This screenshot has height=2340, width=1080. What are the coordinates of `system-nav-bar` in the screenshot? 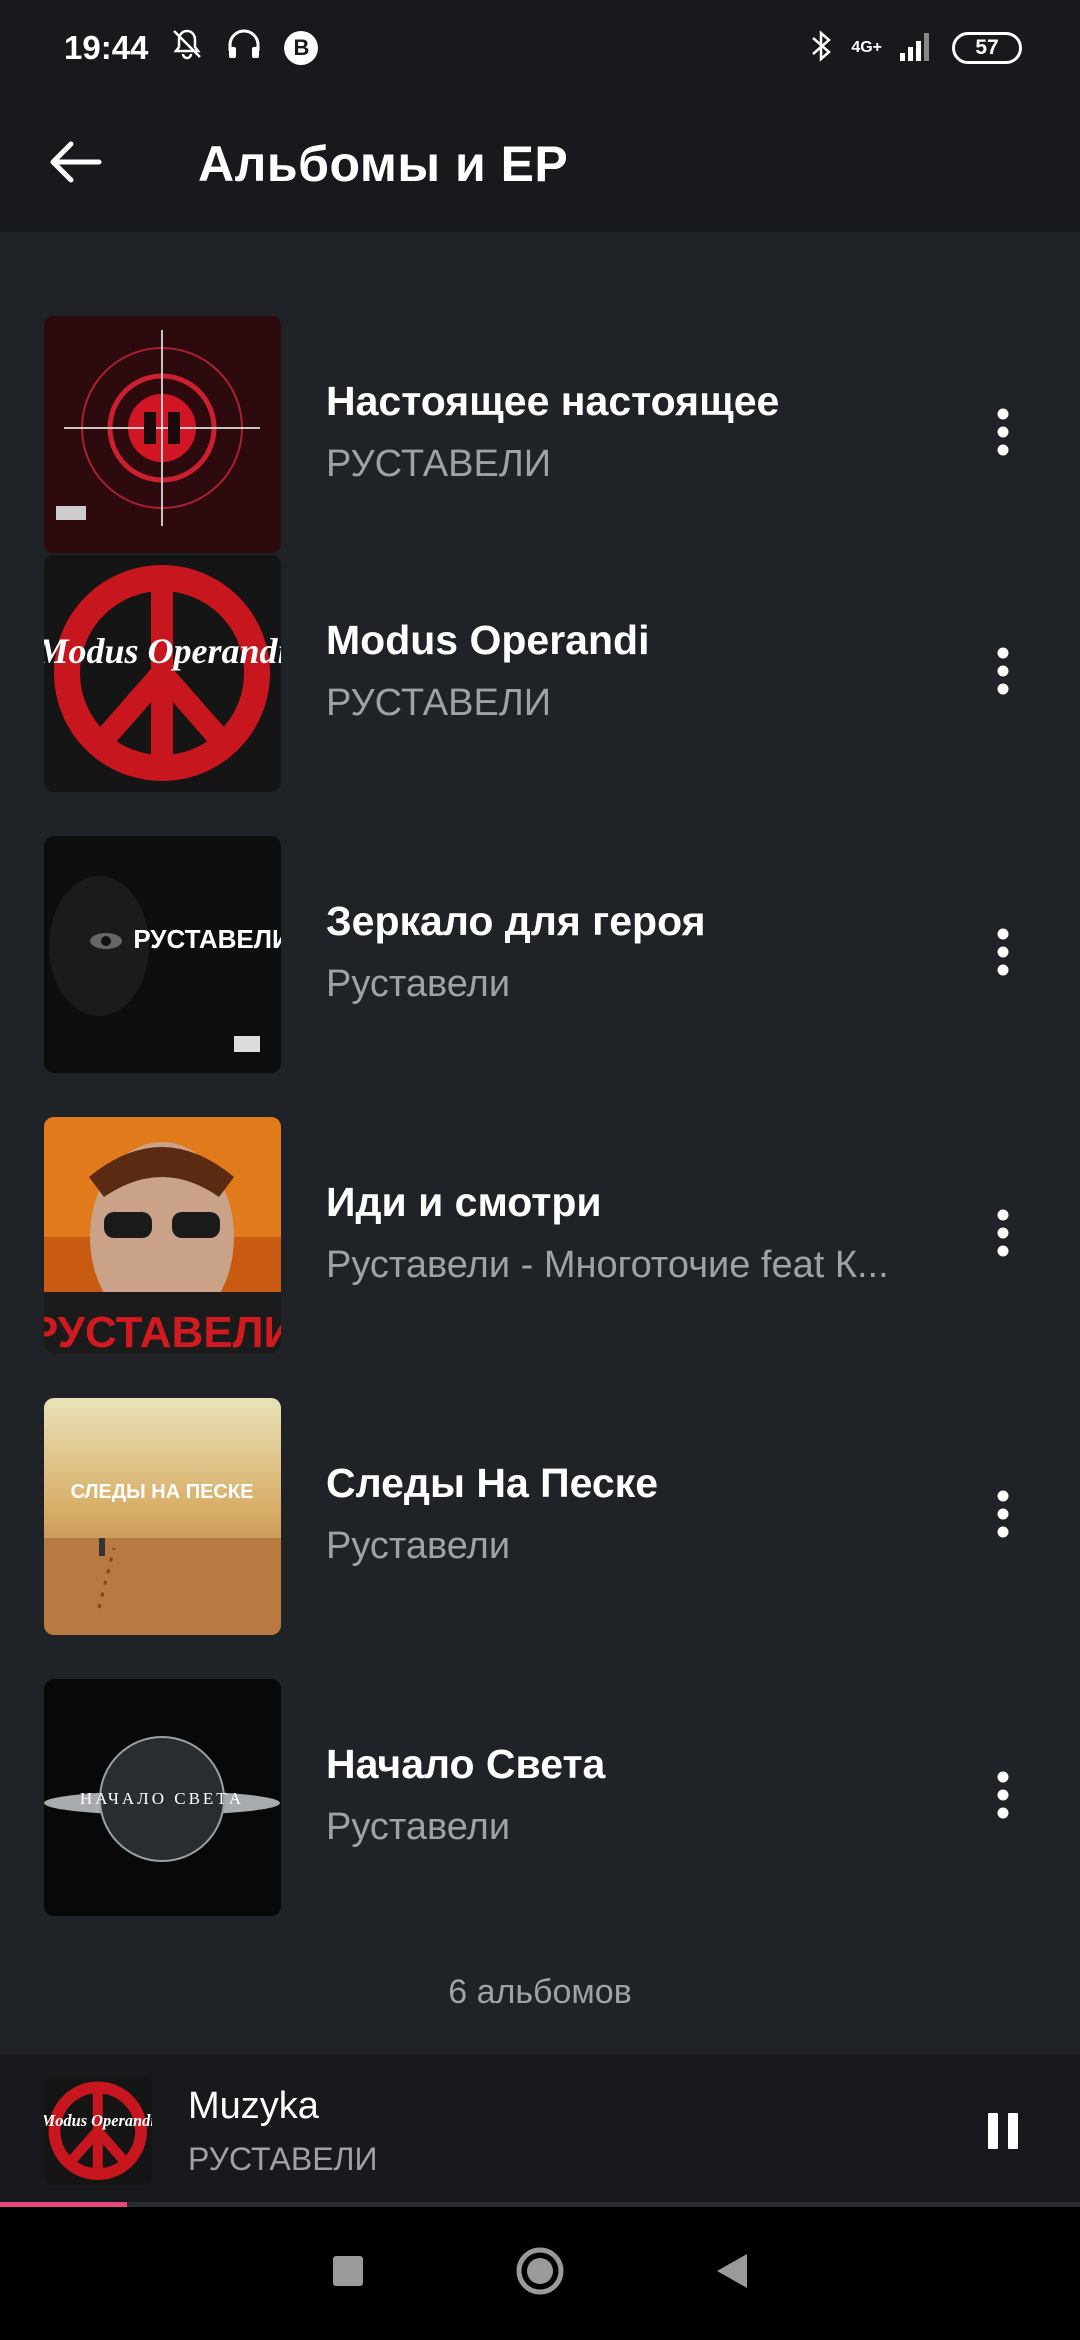 It's located at (540, 2273).